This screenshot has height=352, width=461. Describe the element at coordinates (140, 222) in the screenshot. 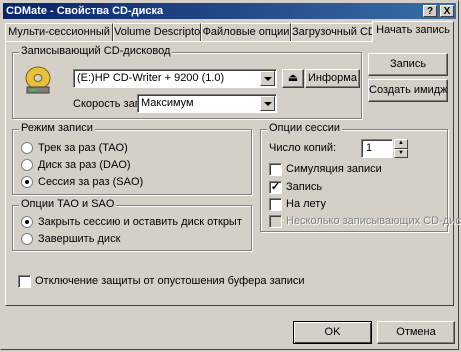

I see `close-session-label: Закрыть сессию и оставить диск открыт` at that location.